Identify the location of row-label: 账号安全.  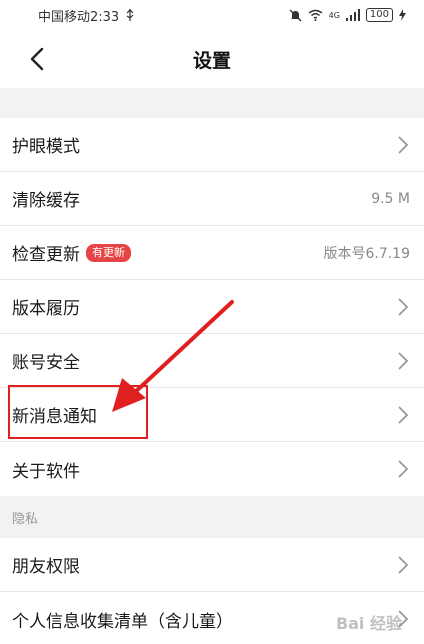
(46, 363).